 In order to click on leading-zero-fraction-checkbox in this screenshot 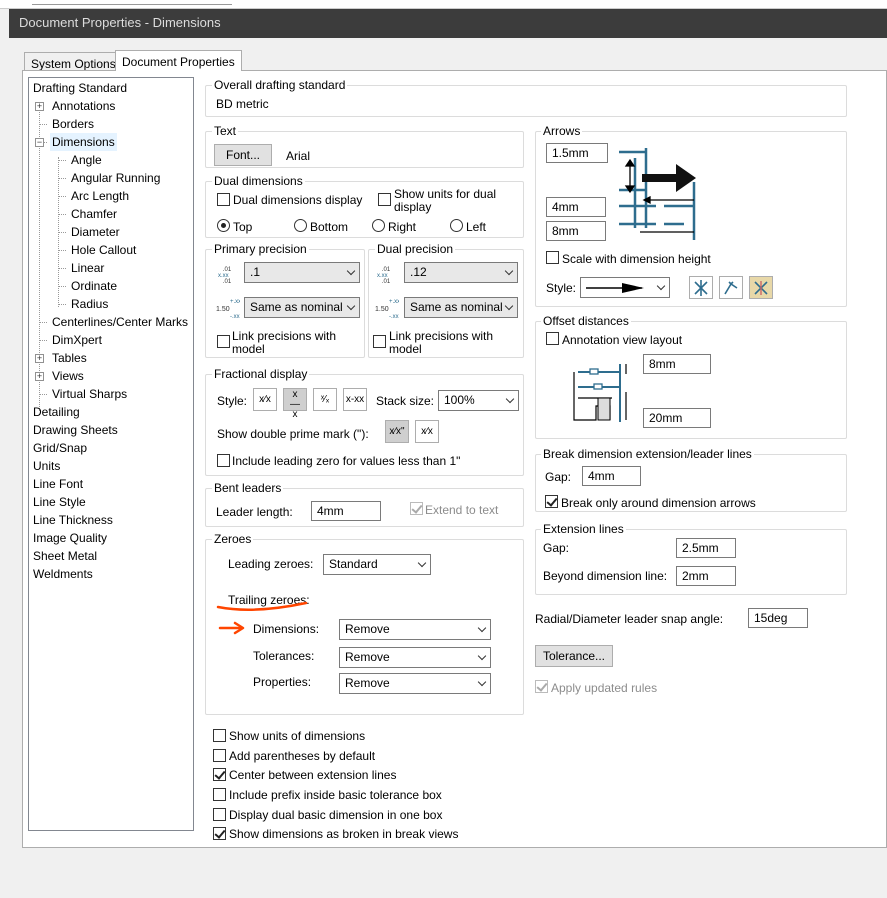, I will do `click(223, 460)`.